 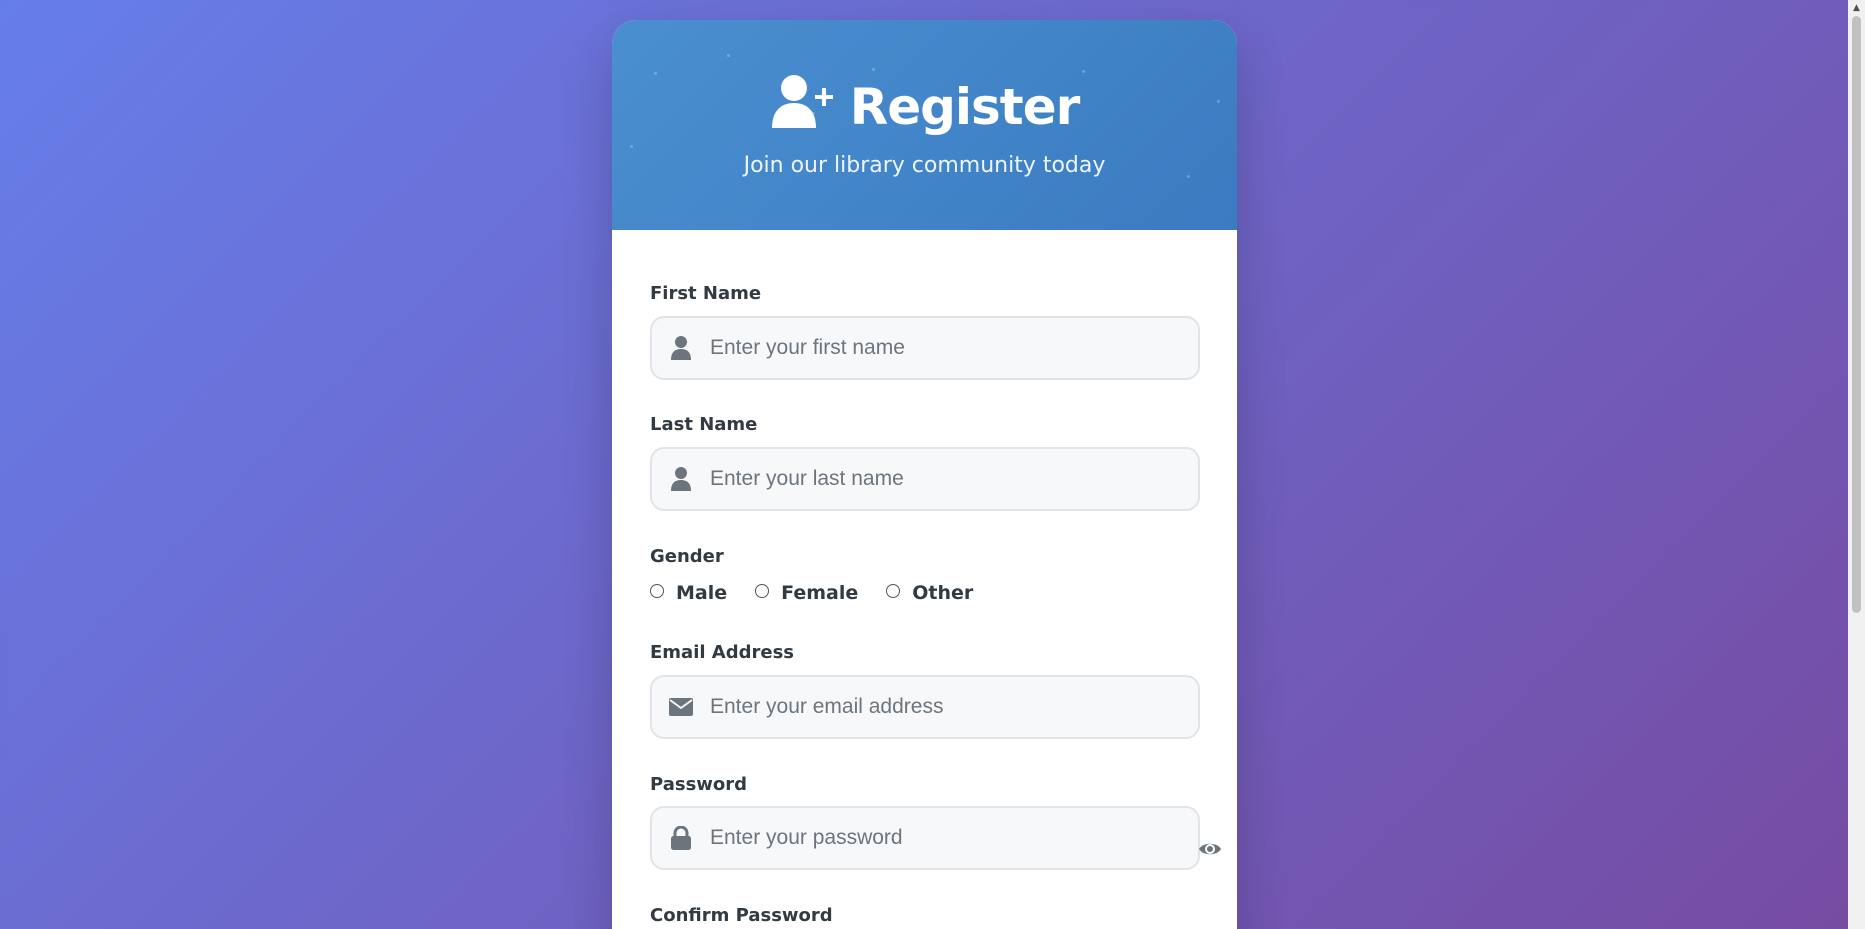 What do you see at coordinates (893, 591) in the screenshot?
I see `radio-other` at bounding box center [893, 591].